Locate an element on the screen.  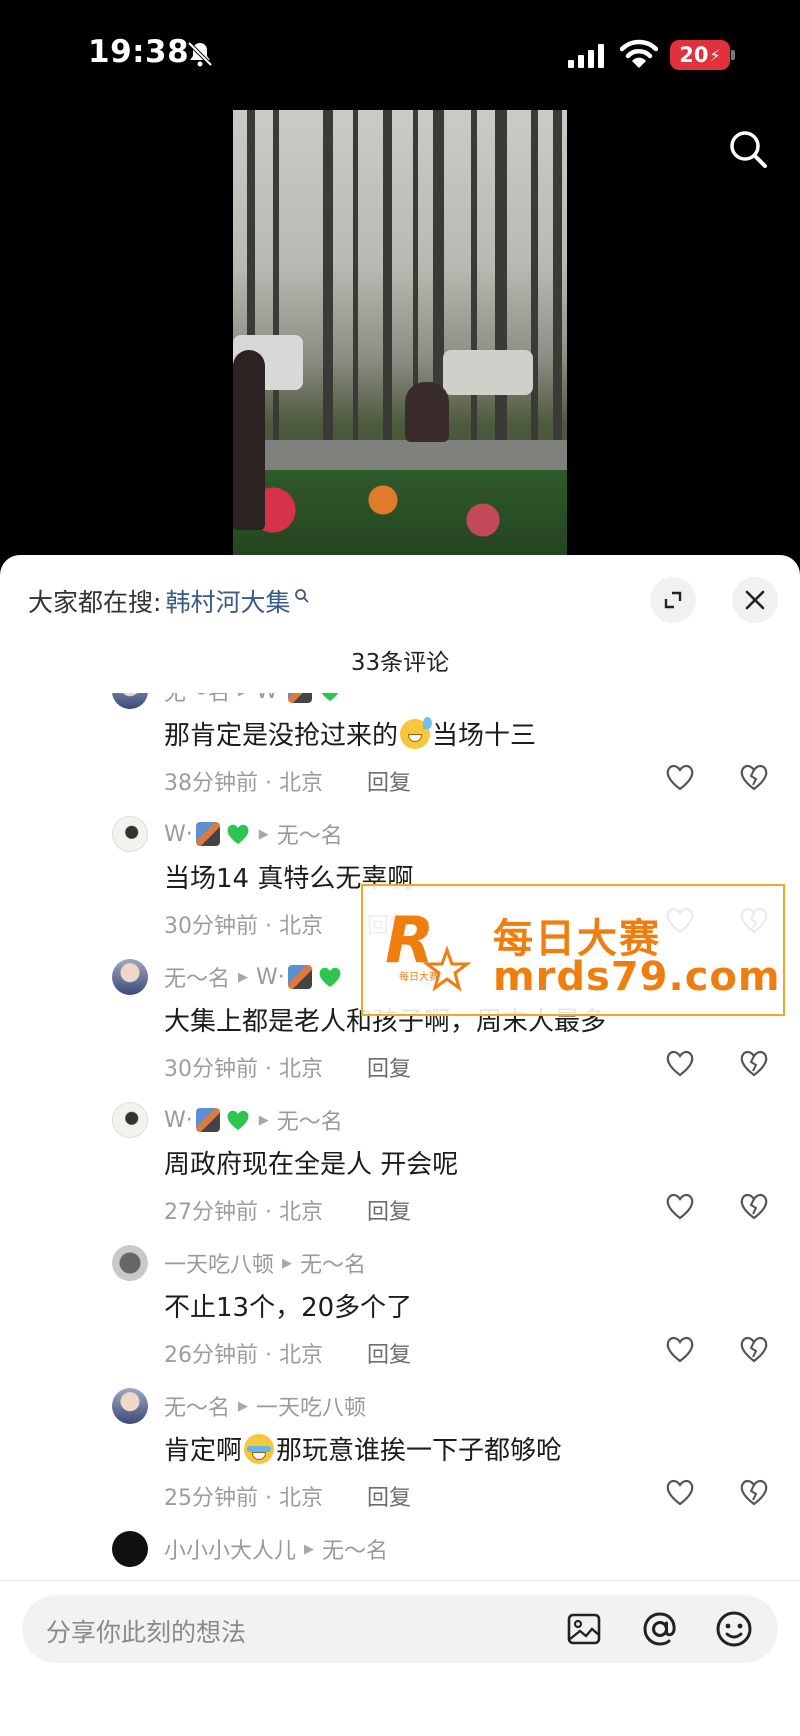
comment-text: 那肯定是没抢过来的 当场十三 is located at coordinates (350, 733).